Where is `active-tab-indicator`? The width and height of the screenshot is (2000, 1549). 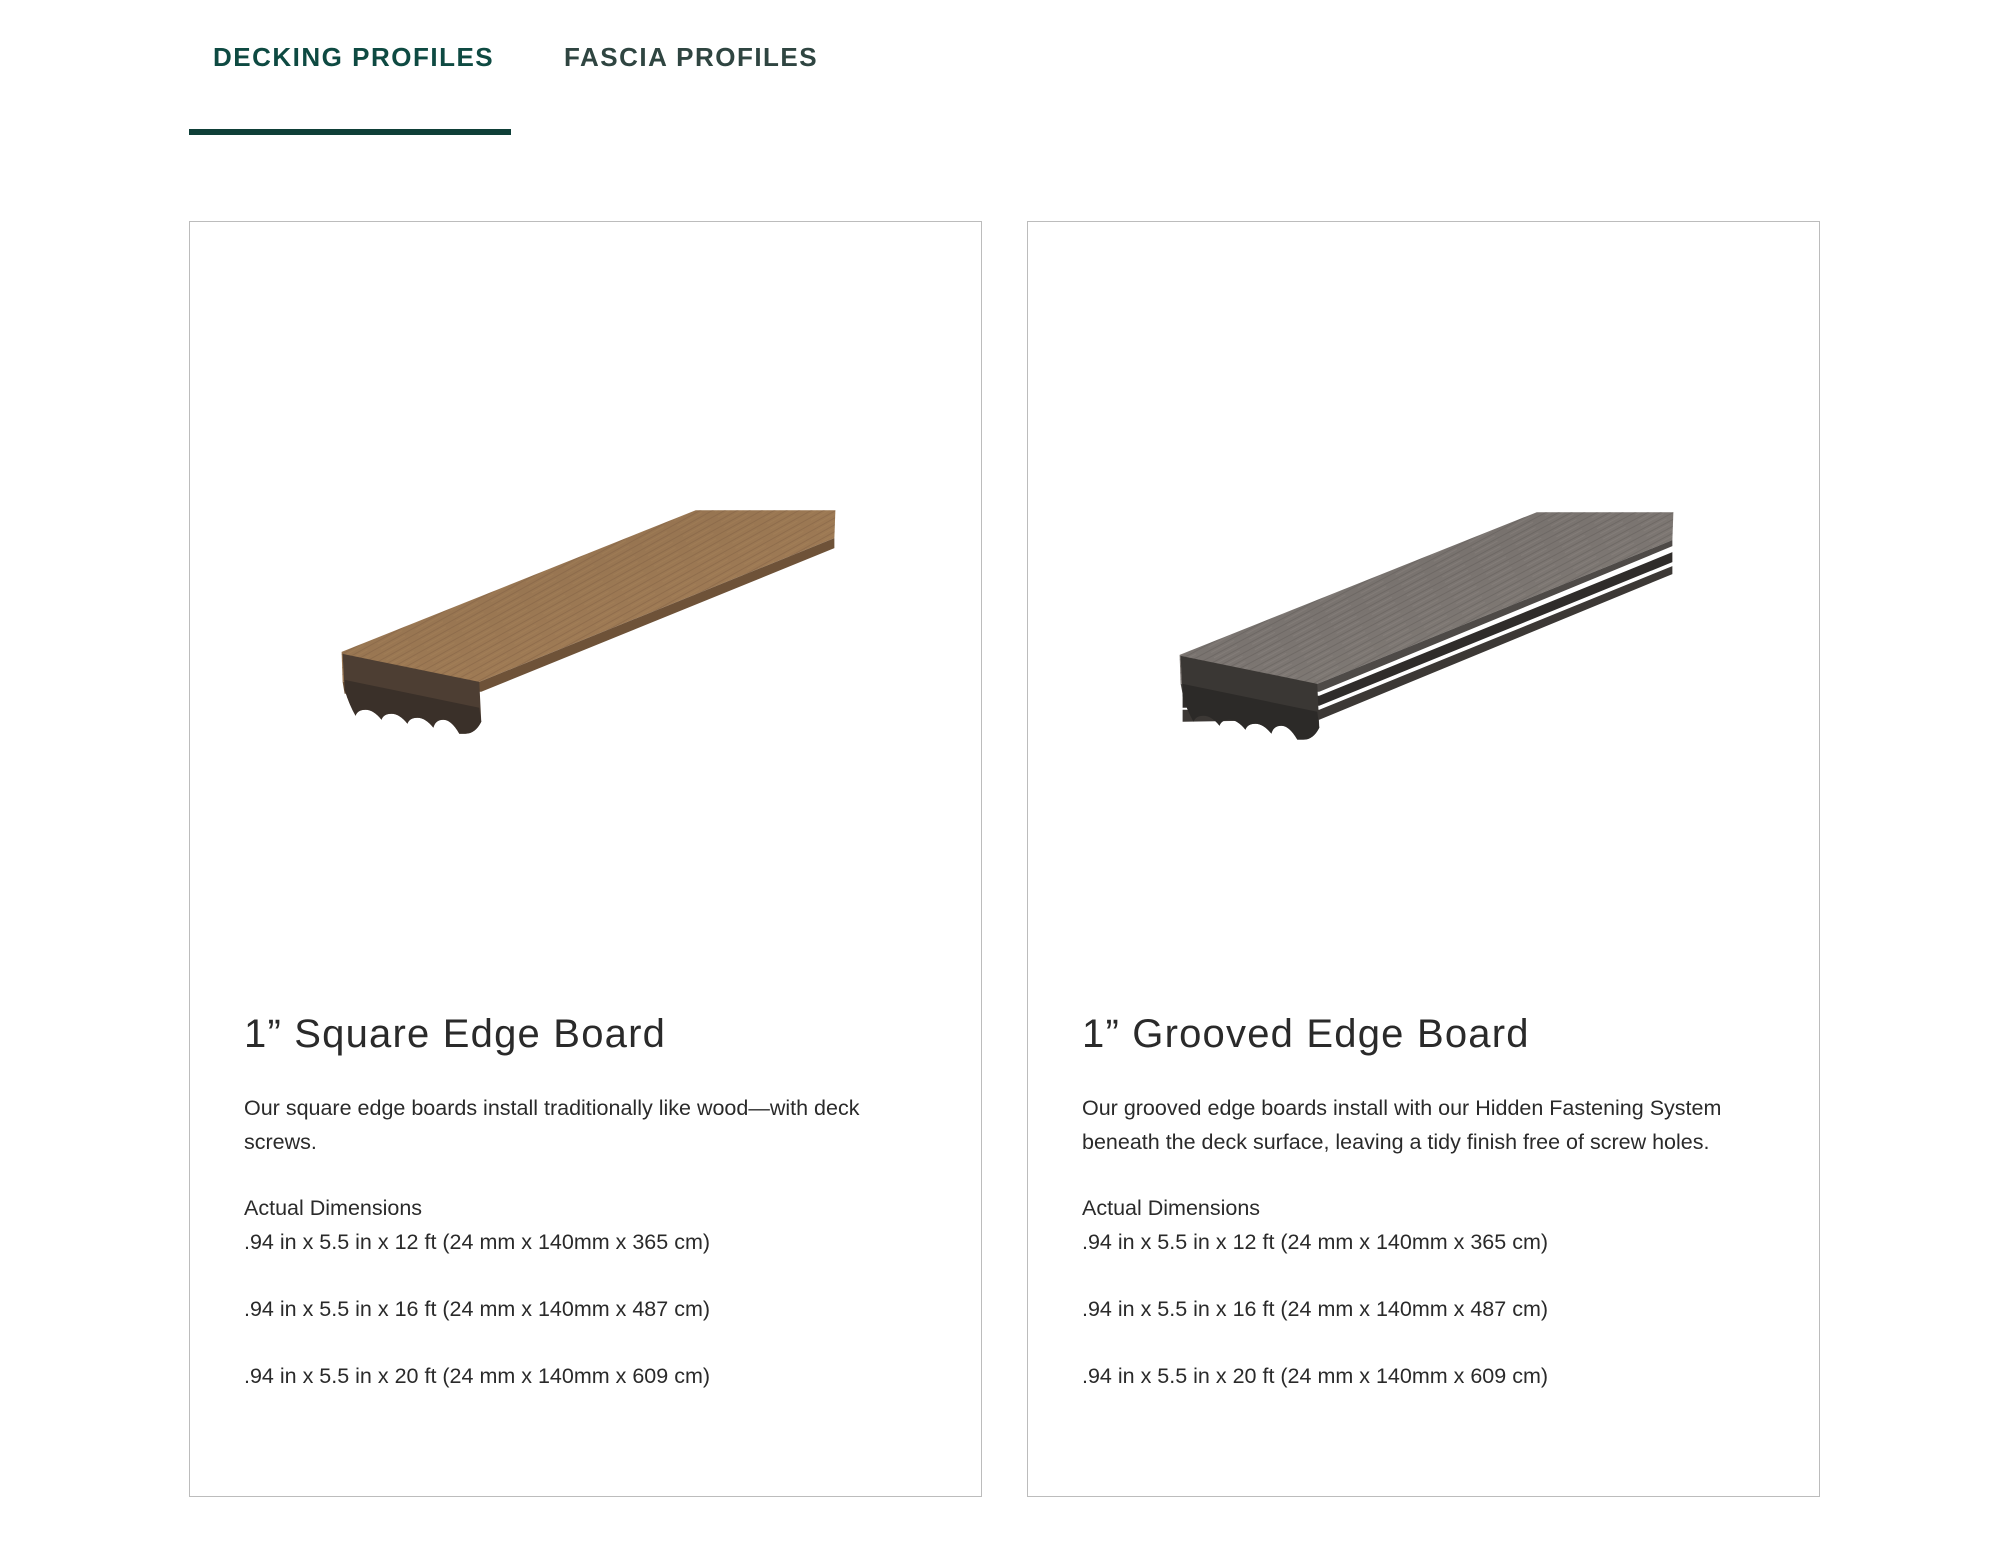
active-tab-indicator is located at coordinates (350, 132).